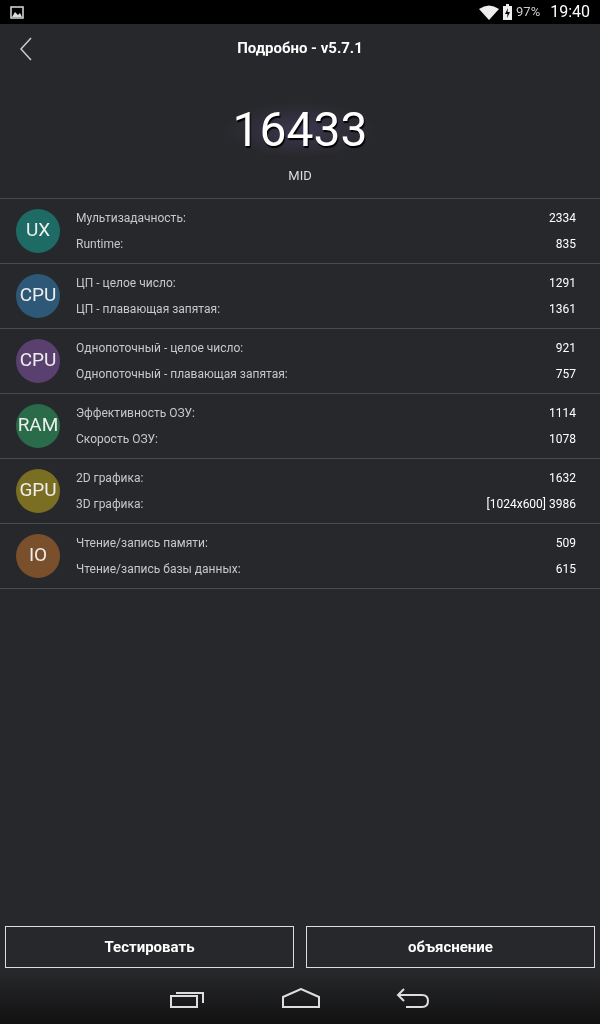 Image resolution: width=600 pixels, height=1024 pixels. What do you see at coordinates (300, 48) in the screenshot?
I see `screen-title: Подробно - v5.7.1` at bounding box center [300, 48].